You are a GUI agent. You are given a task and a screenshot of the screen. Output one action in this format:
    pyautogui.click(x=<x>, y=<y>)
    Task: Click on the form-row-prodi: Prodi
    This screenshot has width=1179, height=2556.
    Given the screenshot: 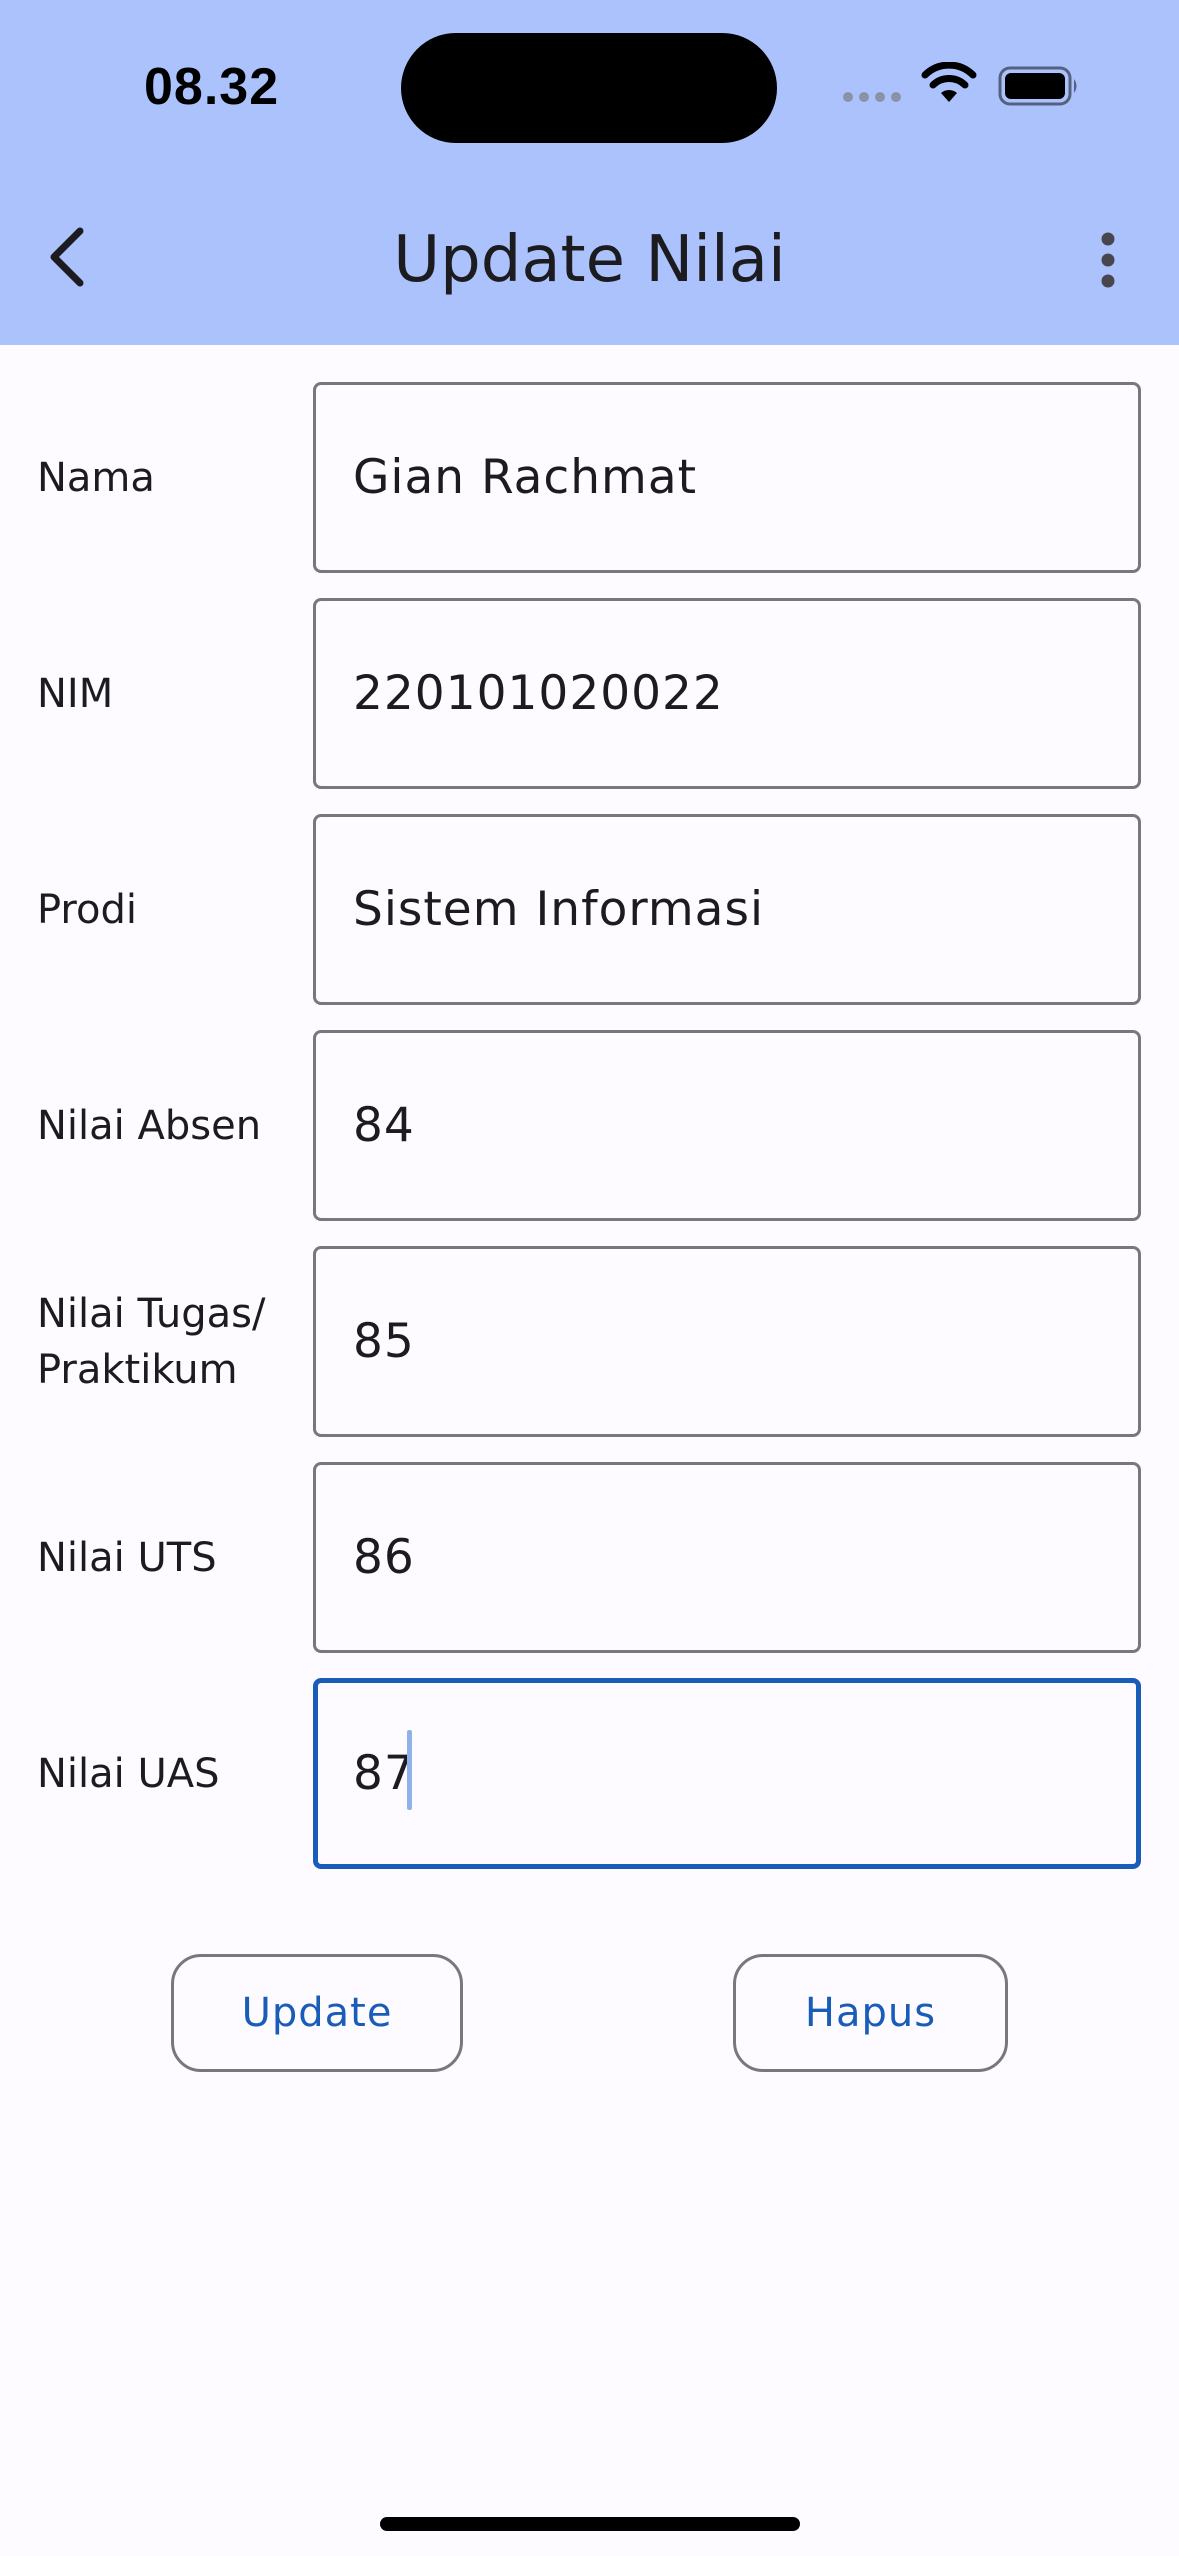 What is the action you would take?
    pyautogui.click(x=589, y=909)
    